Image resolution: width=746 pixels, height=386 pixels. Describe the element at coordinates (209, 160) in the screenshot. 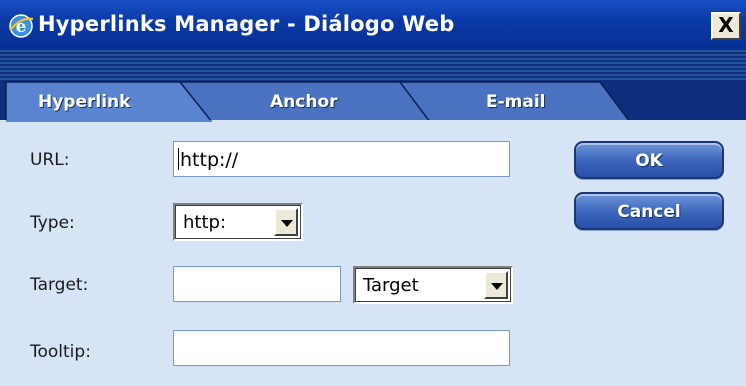

I see `url-value: http://` at that location.